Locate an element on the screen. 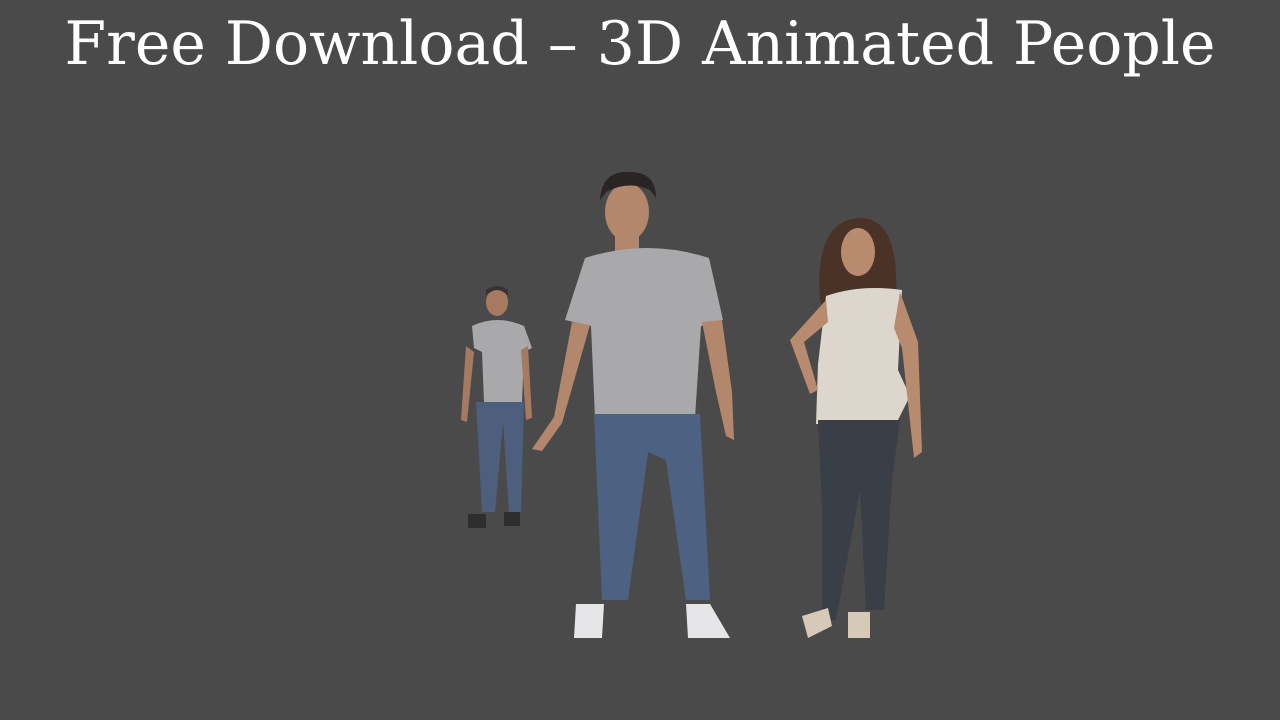  person-woman is located at coordinates (856, 428).